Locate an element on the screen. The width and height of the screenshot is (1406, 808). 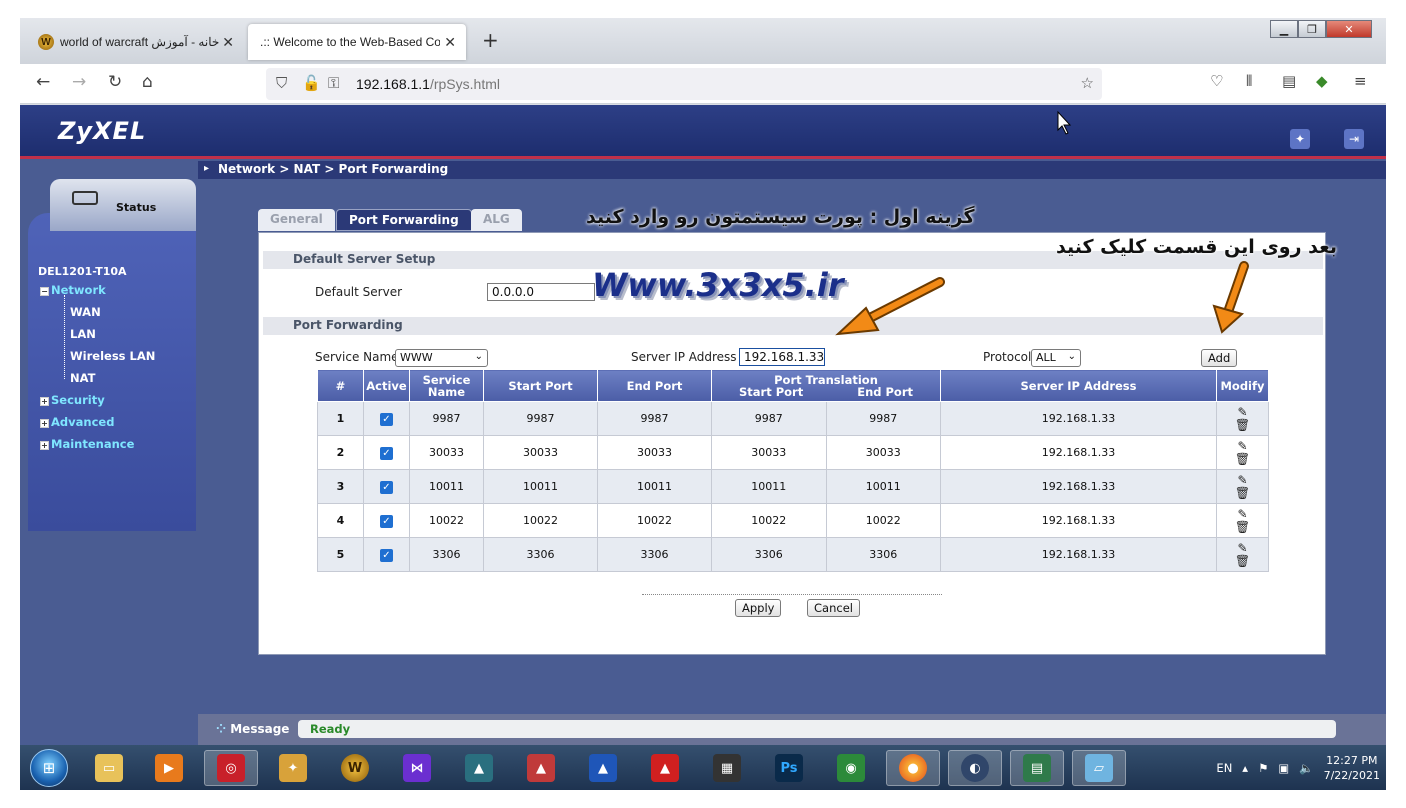
taskbar-app-window: ▤ is located at coordinates (1037, 768).